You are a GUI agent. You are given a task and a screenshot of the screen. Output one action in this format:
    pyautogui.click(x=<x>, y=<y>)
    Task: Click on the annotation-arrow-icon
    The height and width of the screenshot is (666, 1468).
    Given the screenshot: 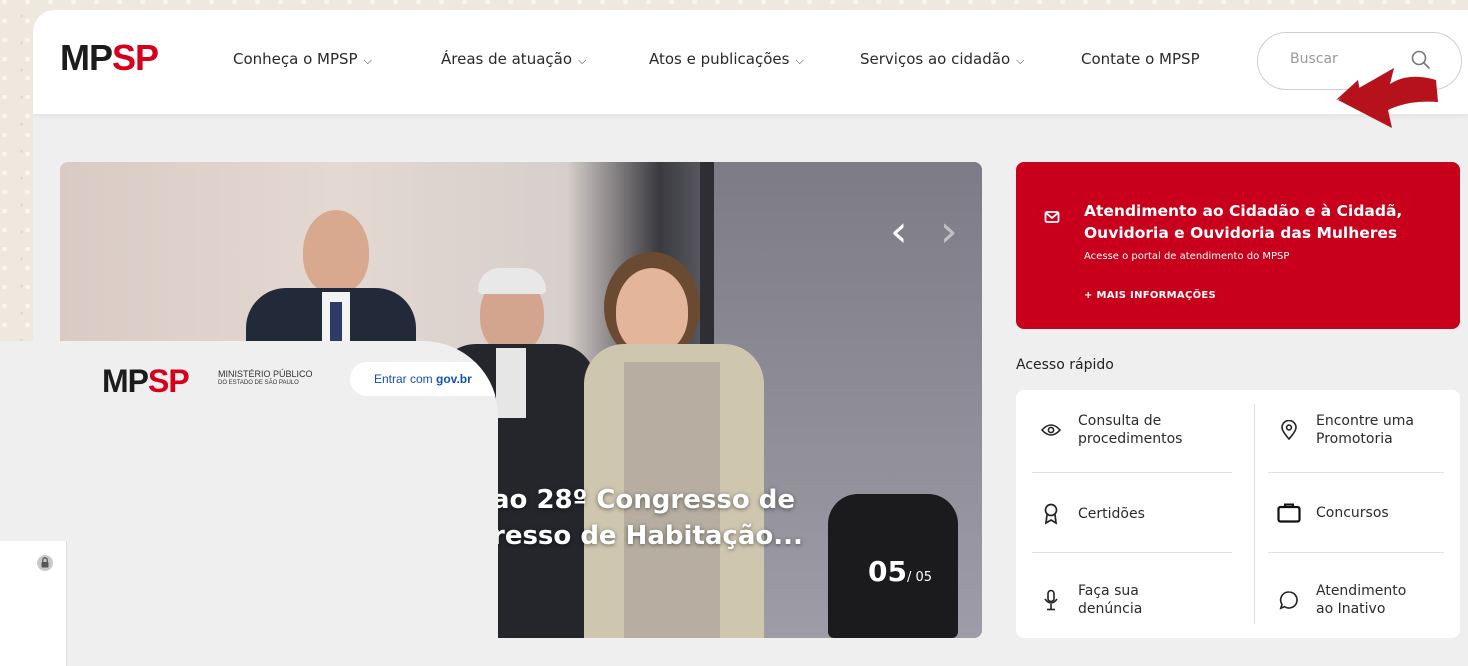 What is the action you would take?
    pyautogui.click(x=1387, y=98)
    